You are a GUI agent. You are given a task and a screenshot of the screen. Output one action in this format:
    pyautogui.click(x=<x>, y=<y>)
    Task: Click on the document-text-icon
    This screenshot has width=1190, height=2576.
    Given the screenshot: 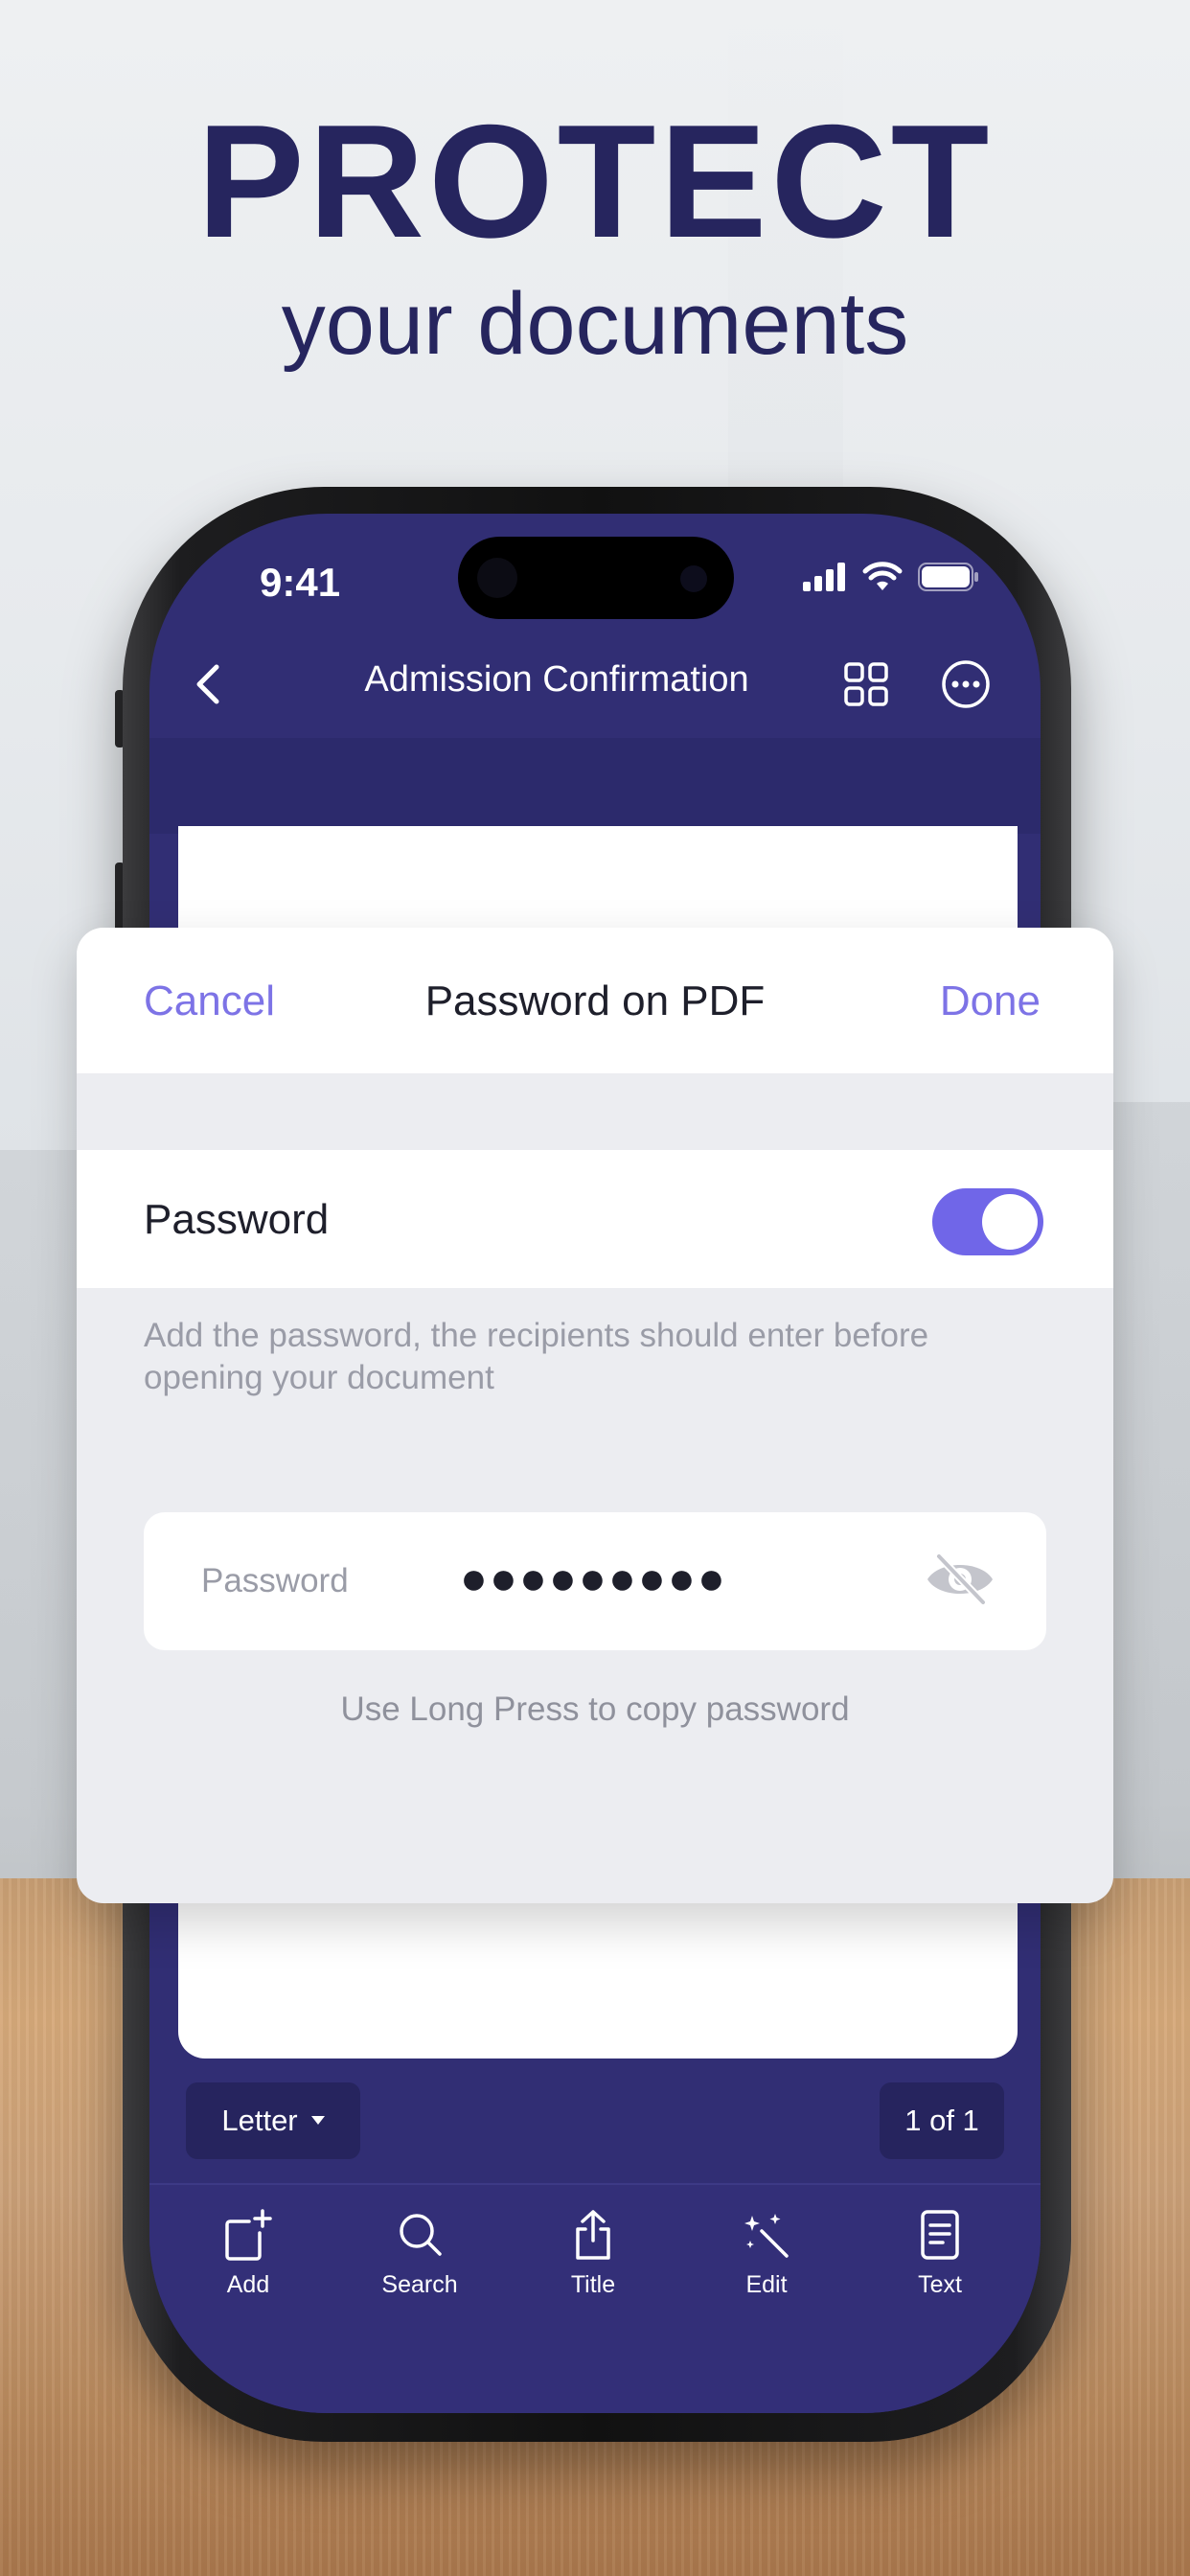 What is the action you would take?
    pyautogui.click(x=940, y=2235)
    